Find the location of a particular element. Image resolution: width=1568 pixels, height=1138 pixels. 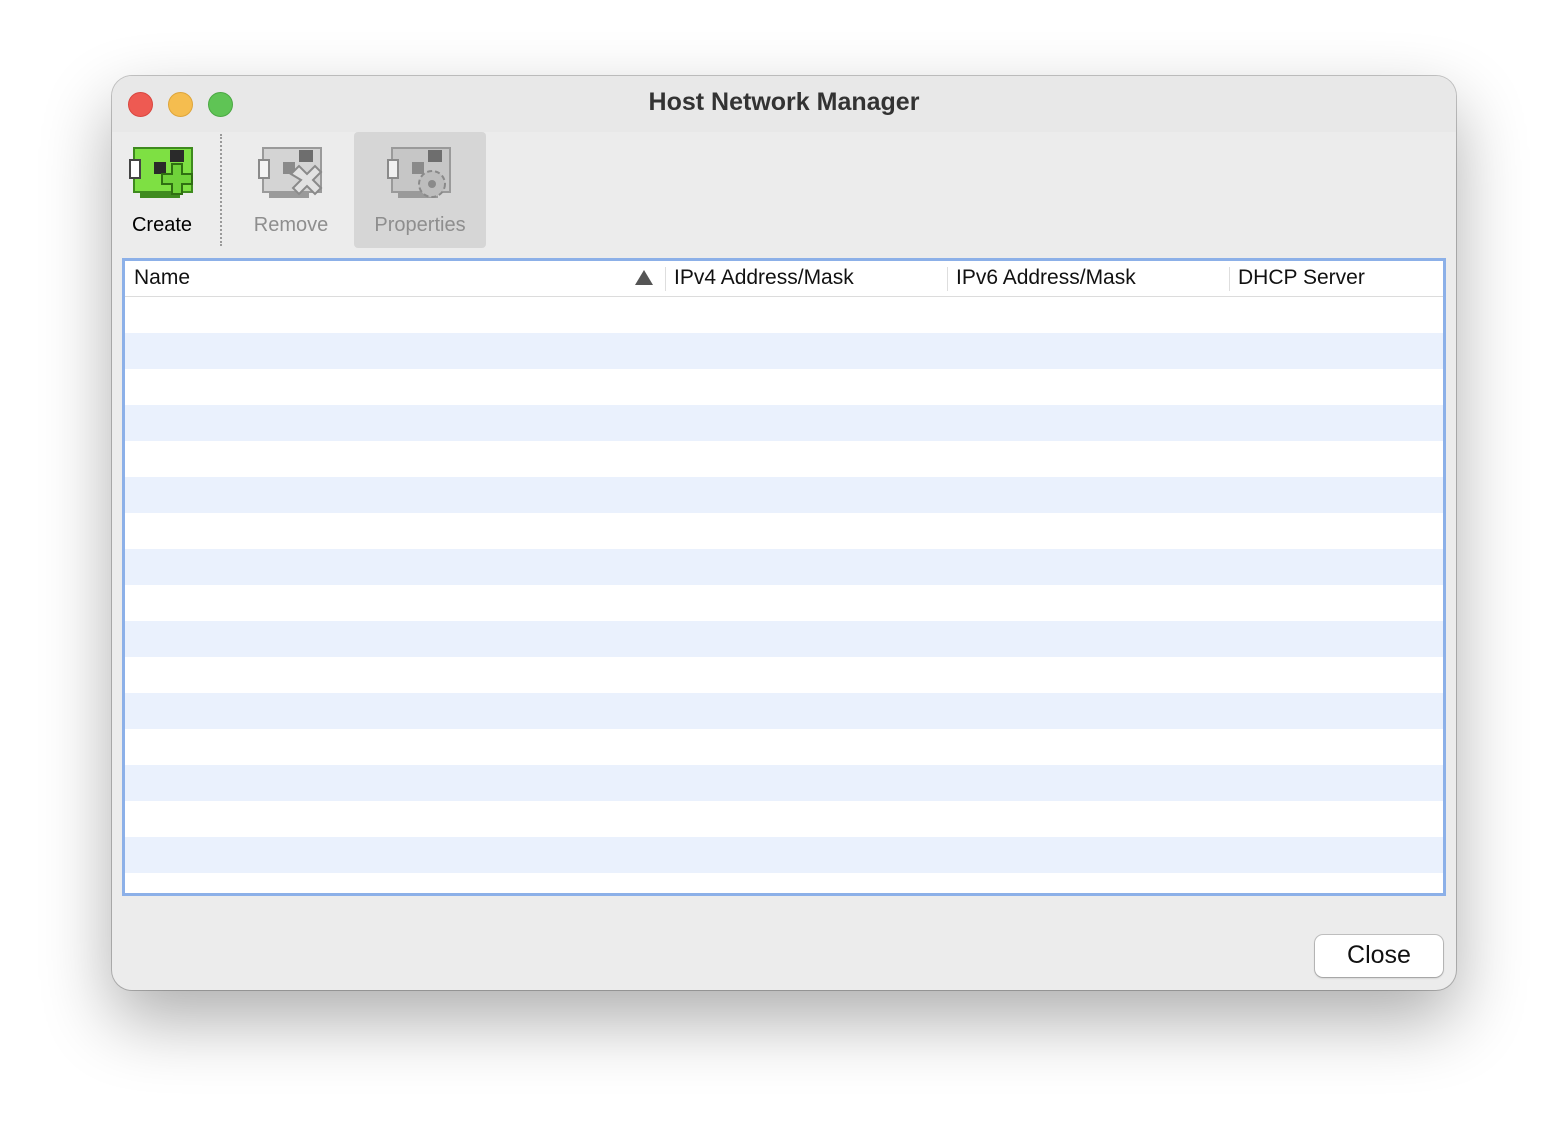

network-adapter-add-icon is located at coordinates (161, 172).